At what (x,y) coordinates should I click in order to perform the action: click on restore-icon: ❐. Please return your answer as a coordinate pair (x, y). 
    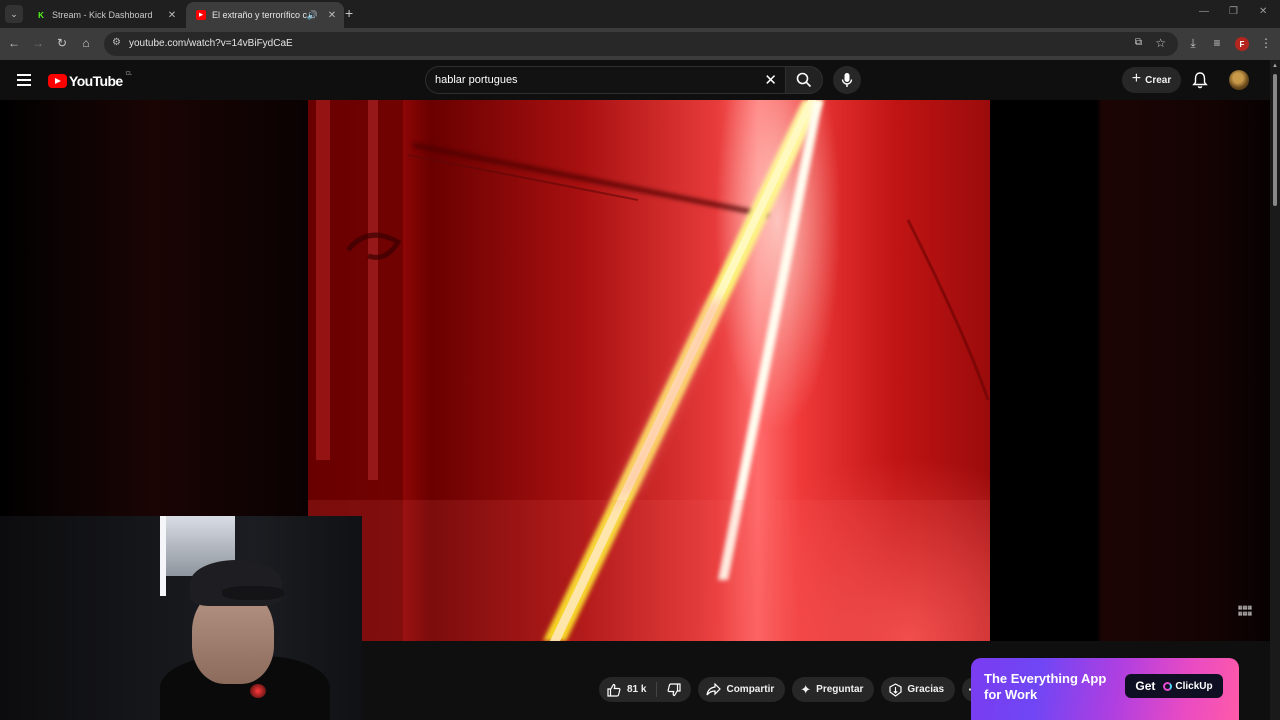
    Looking at the image, I should click on (1233, 11).